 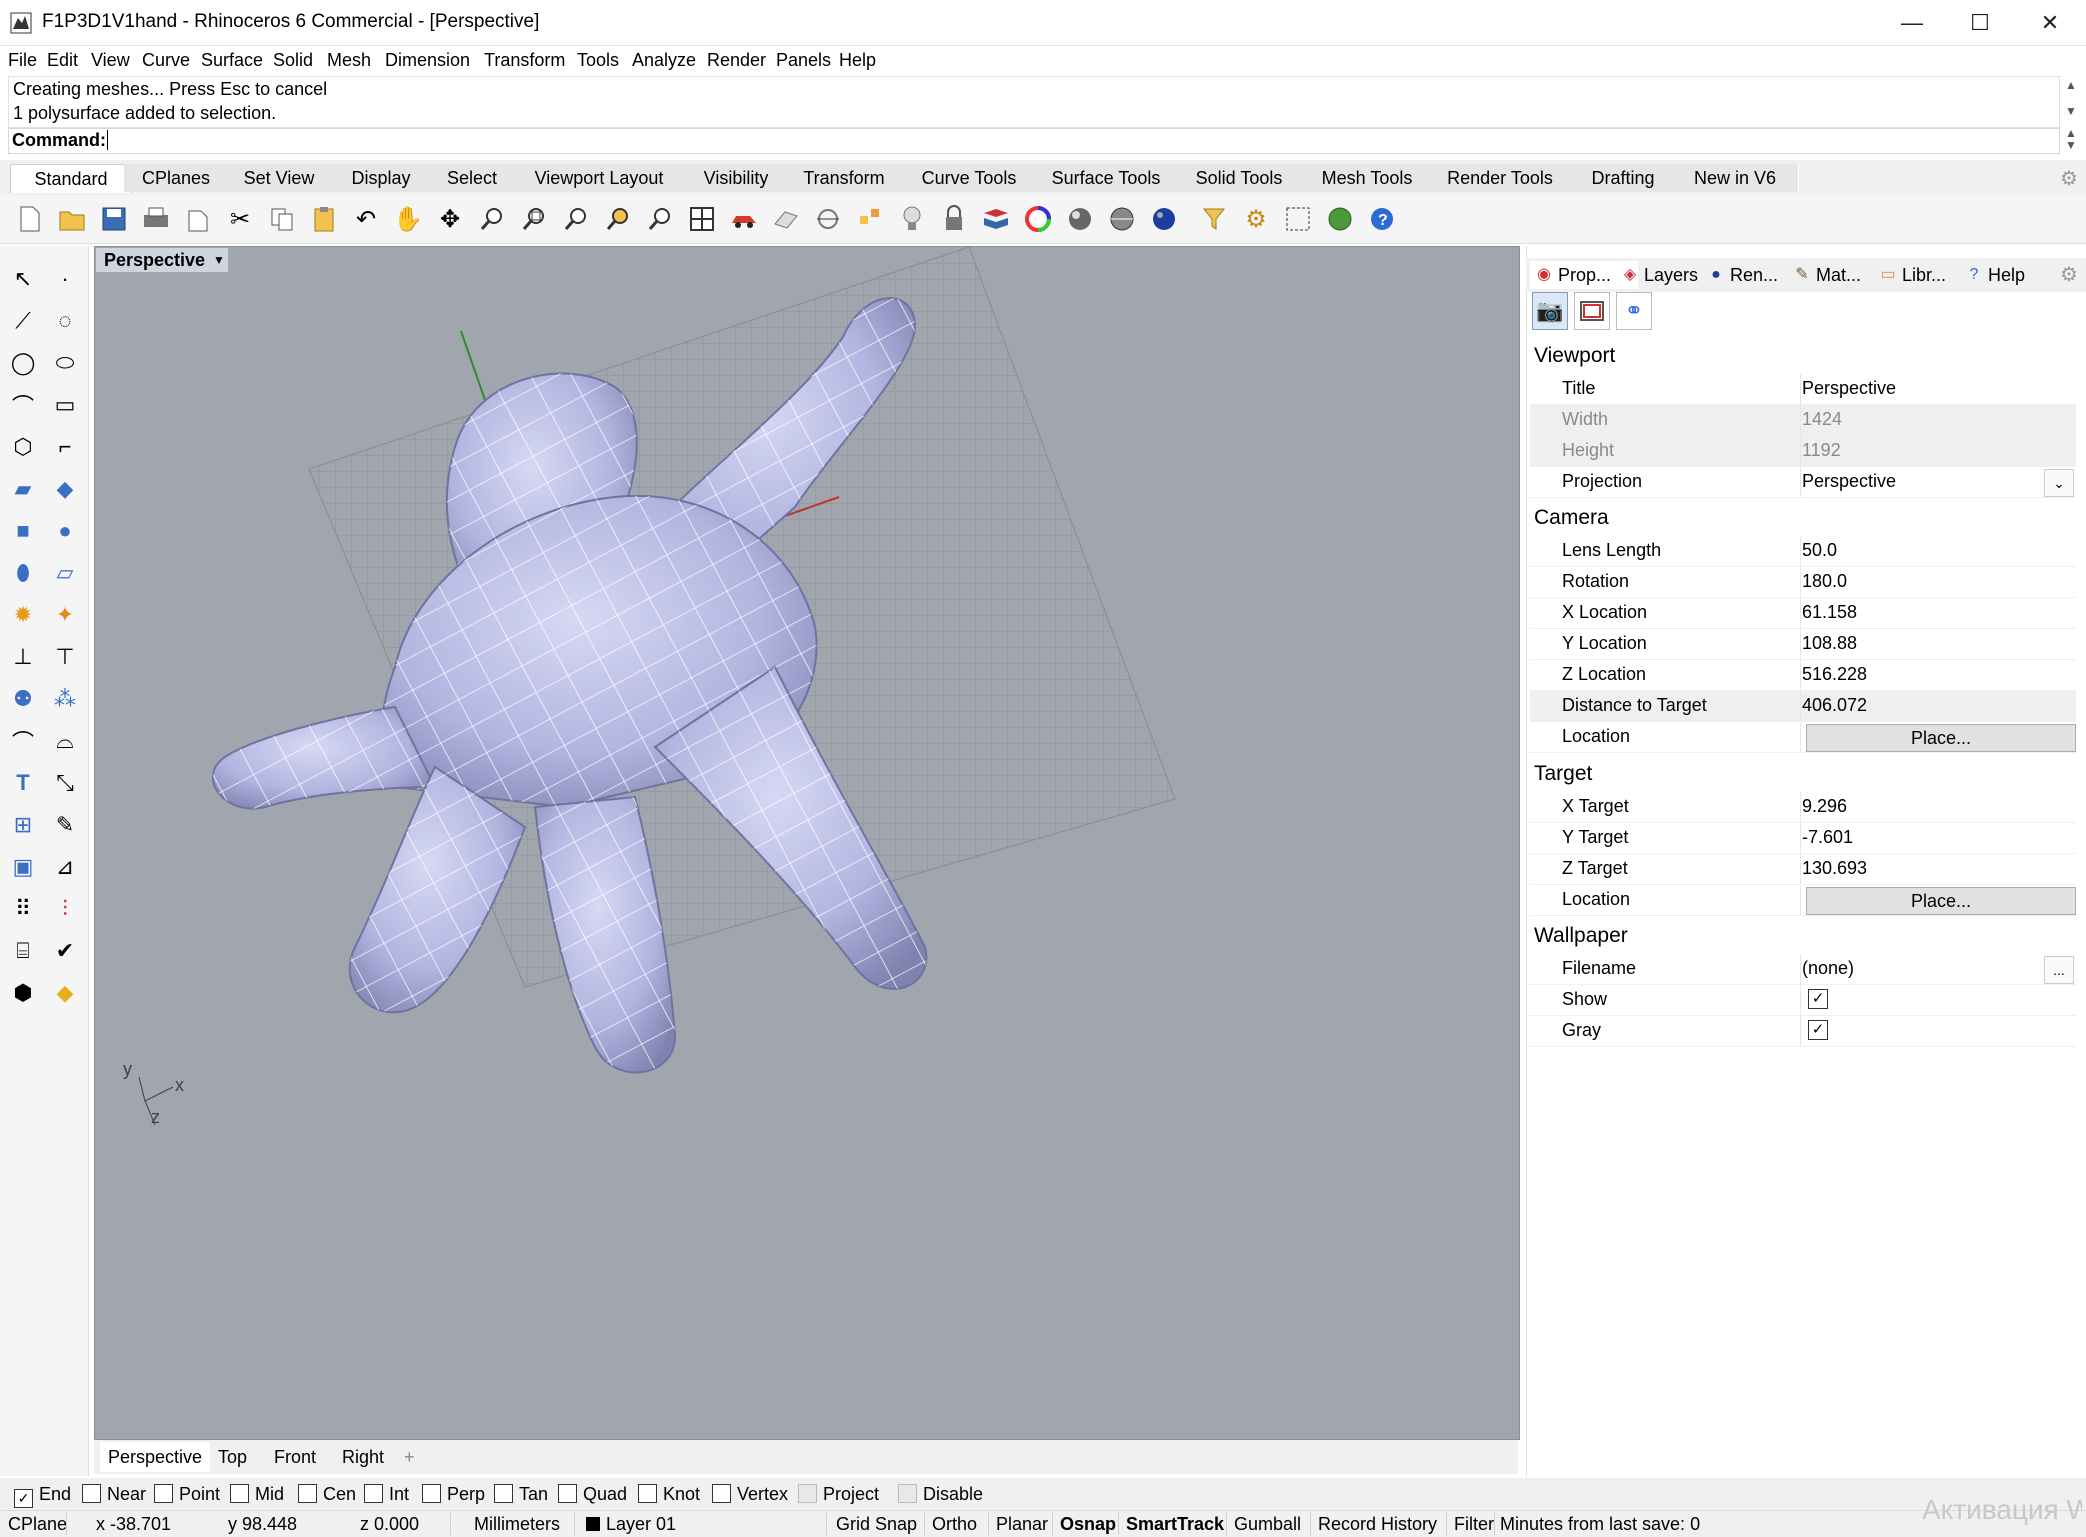 What do you see at coordinates (1849, 388) in the screenshot?
I see `title-field: Perspective` at bounding box center [1849, 388].